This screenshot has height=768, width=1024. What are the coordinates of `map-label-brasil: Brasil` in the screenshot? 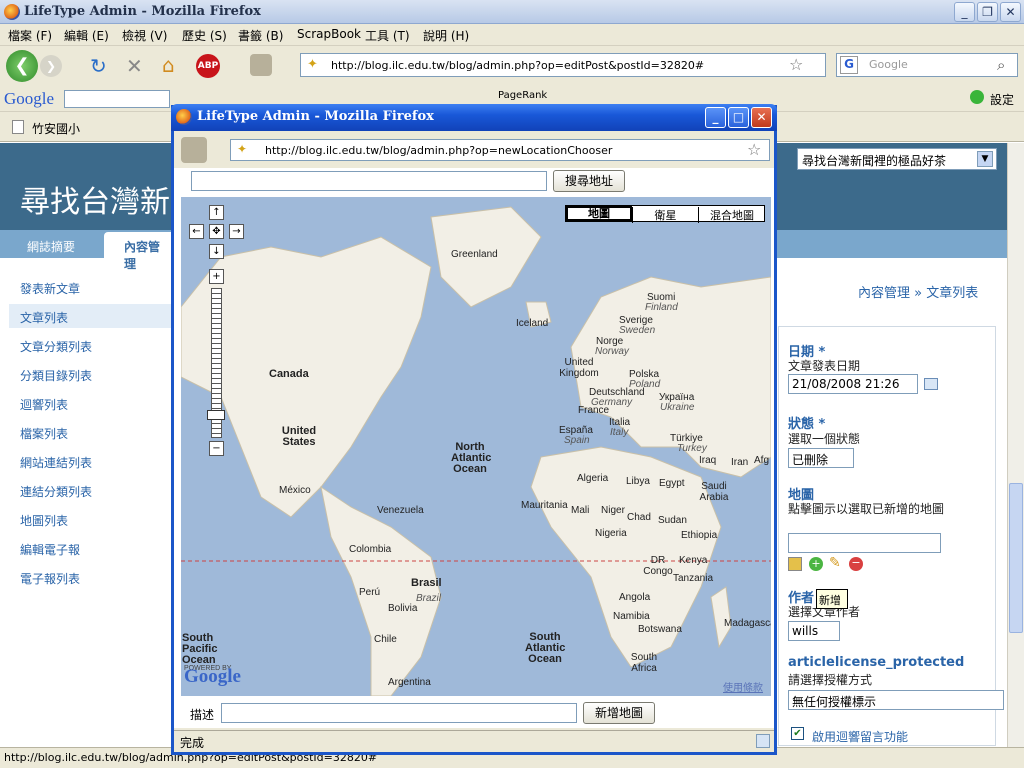 It's located at (426, 583).